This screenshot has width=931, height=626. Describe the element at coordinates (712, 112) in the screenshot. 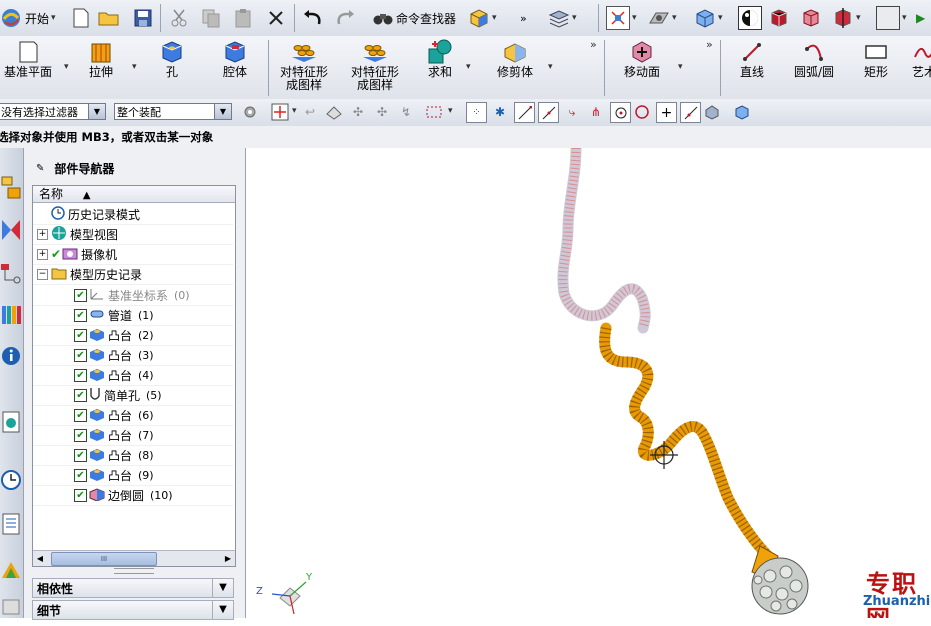

I see `point-on-face-button` at that location.